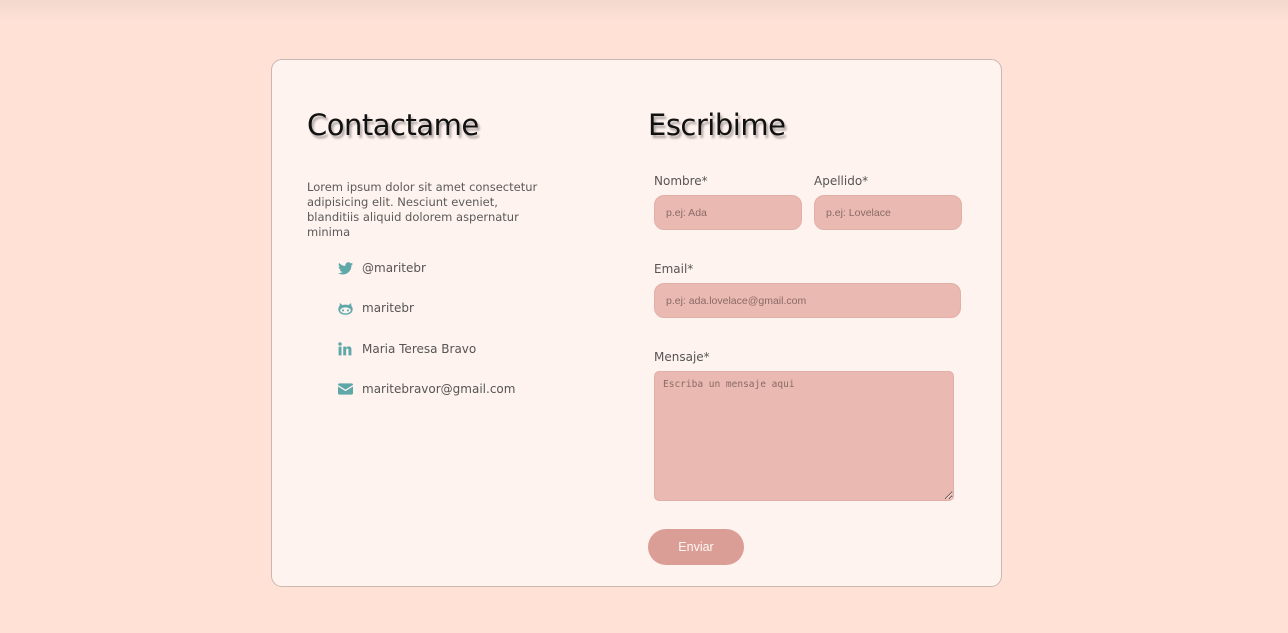 This screenshot has height=633, width=1288. Describe the element at coordinates (674, 269) in the screenshot. I see `email-label: Email*` at that location.